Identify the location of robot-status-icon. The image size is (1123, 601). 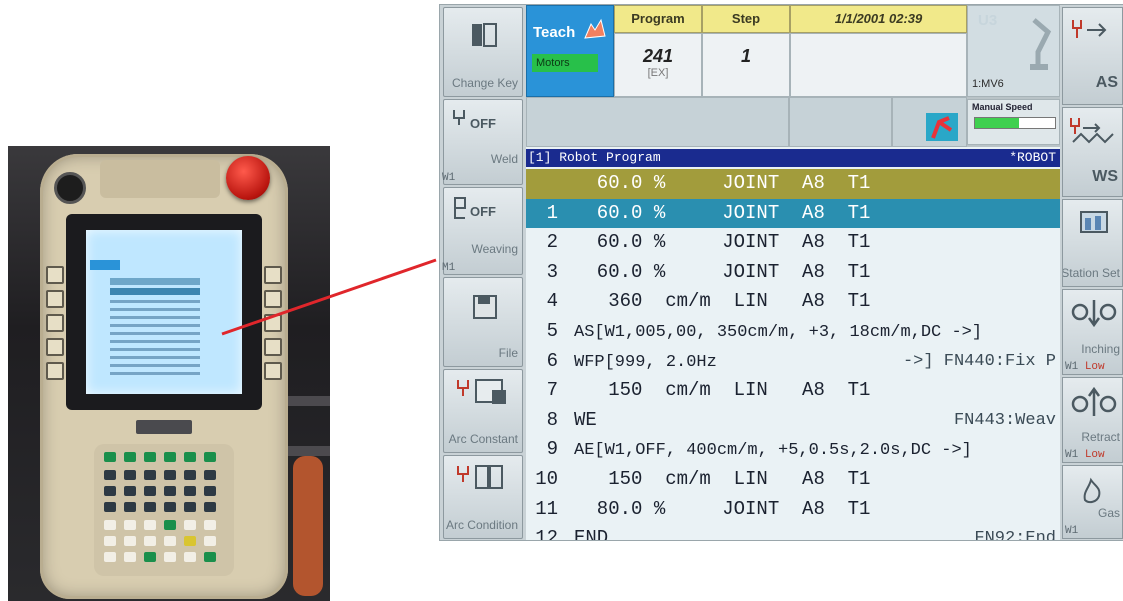
(942, 127).